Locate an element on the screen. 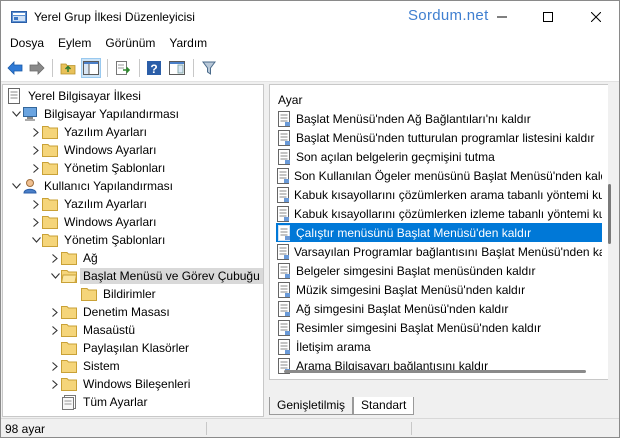 The height and width of the screenshot is (438, 620). menu-gorunum: Görünüm is located at coordinates (130, 43).